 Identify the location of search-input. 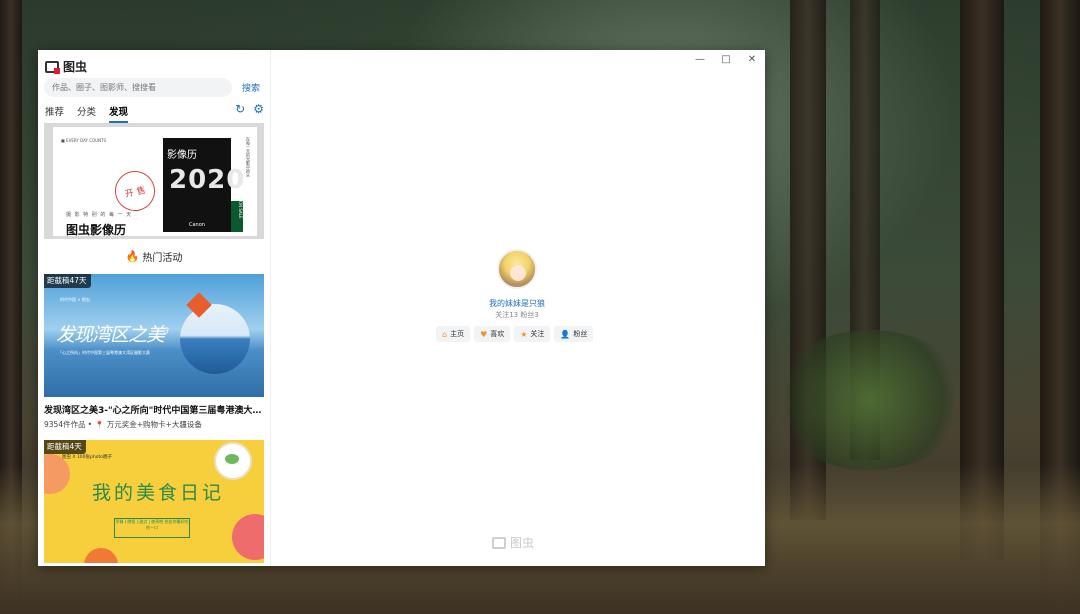
(138, 87).